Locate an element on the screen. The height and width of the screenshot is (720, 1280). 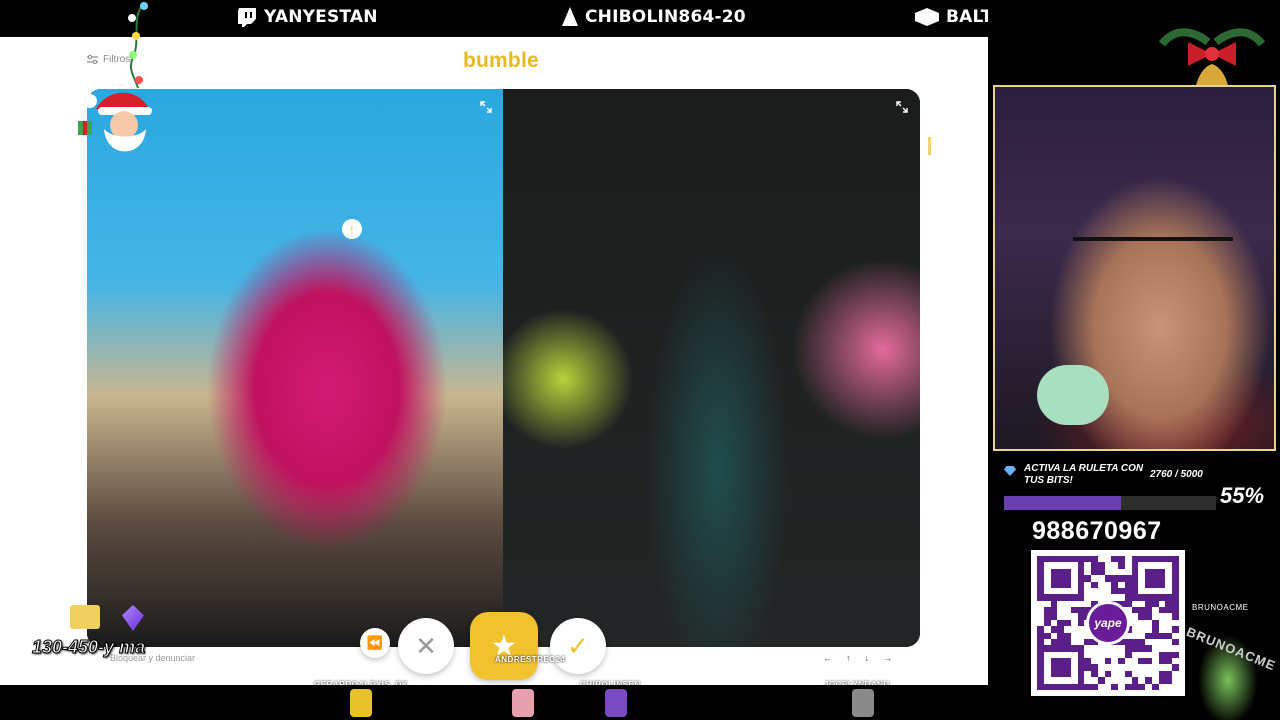
follower-name: BRUNOACME is located at coordinates (1220, 607).